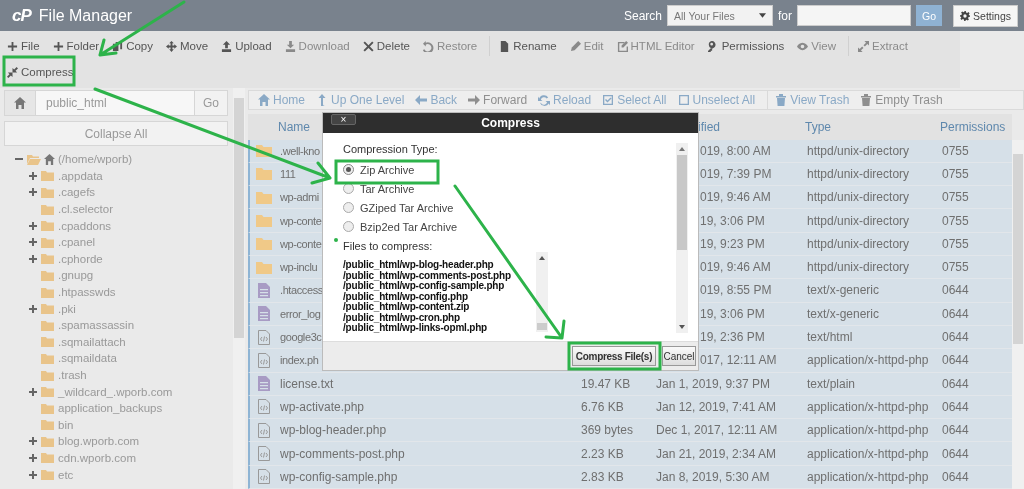  I want to click on table-cell: 369 bytes, so click(607, 430).